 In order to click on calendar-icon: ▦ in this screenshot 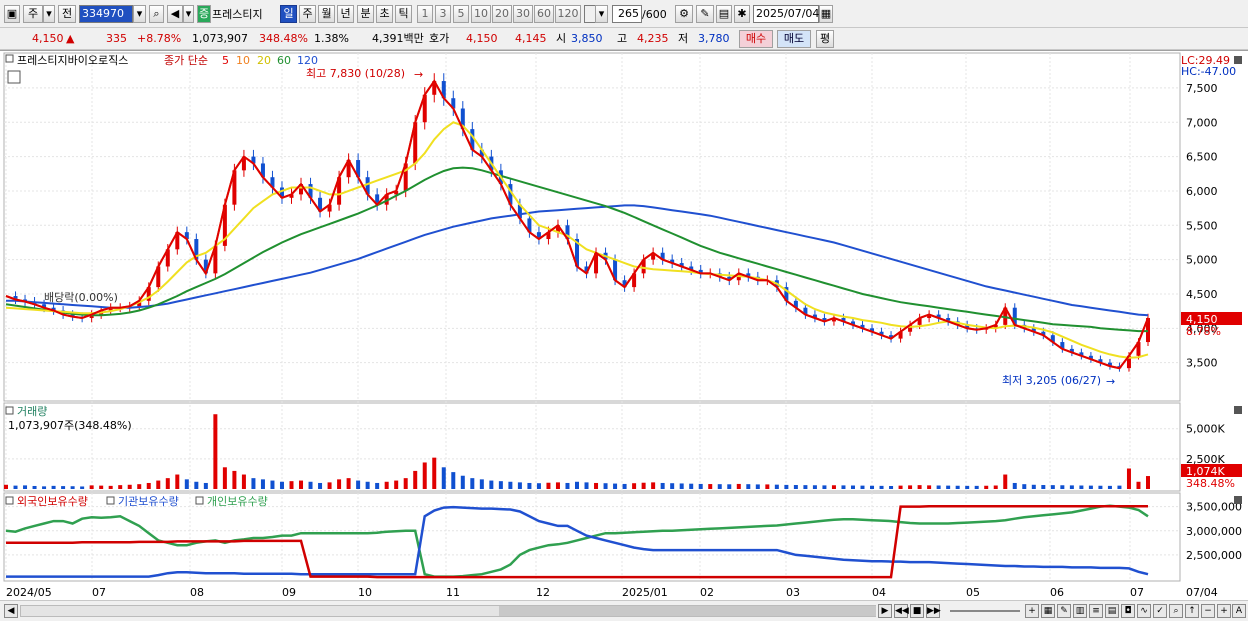, I will do `click(826, 14)`.